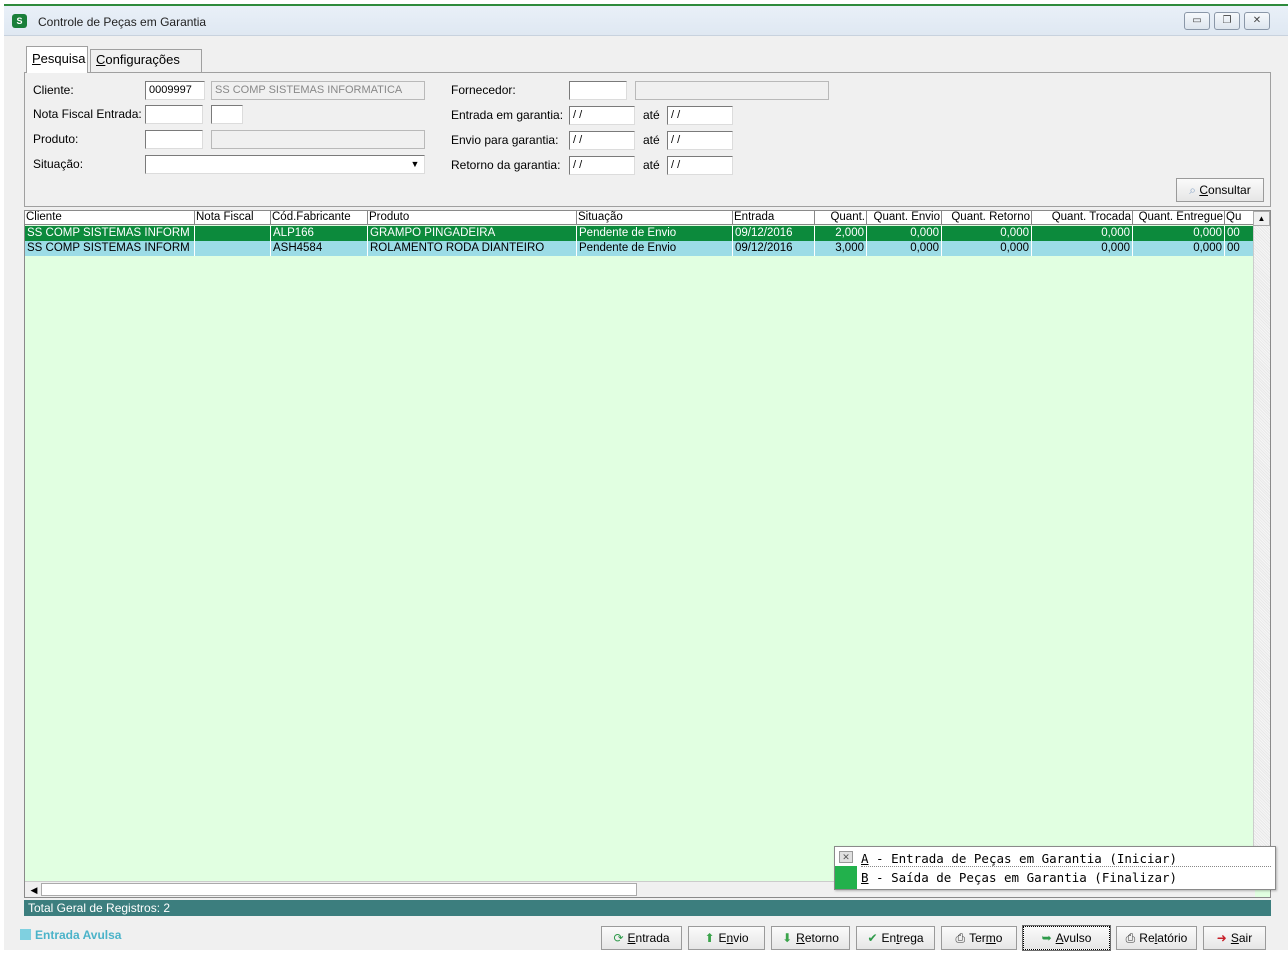 This screenshot has height=954, width=1288. I want to click on termo-button: ⎙ Termo, so click(979, 938).